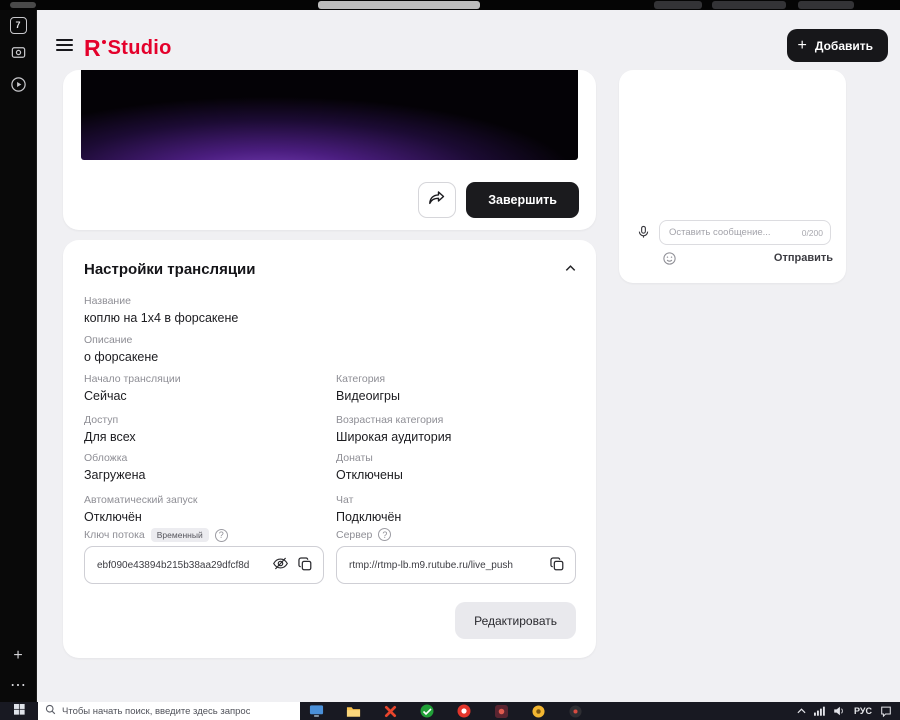 The width and height of the screenshot is (900, 720). What do you see at coordinates (445, 711) in the screenshot?
I see `taskbar-apps` at bounding box center [445, 711].